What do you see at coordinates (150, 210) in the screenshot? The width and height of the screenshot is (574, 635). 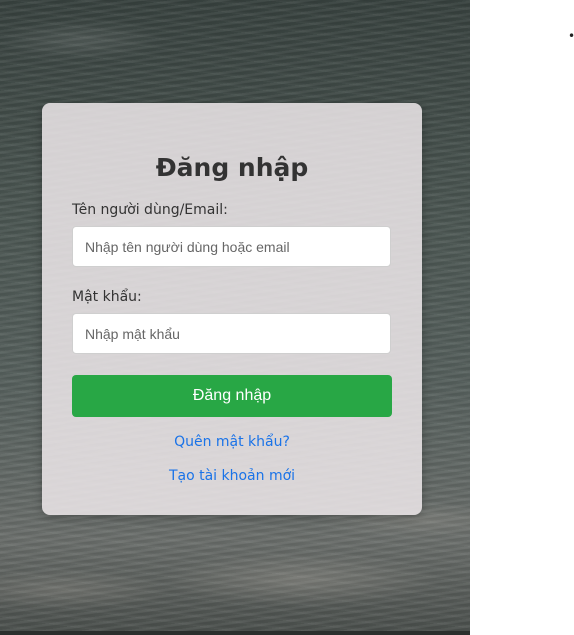 I see `username-label: Tên người dùng/Email:` at bounding box center [150, 210].